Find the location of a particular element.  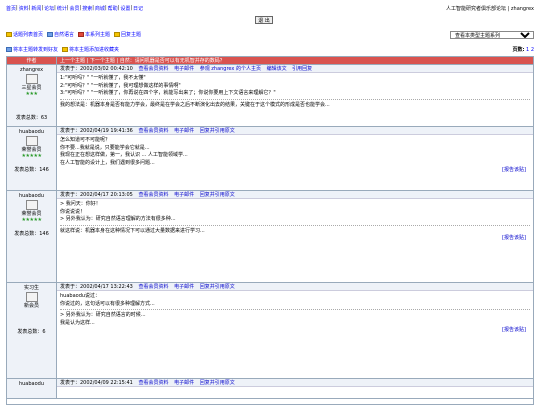

nav-row: 话题列表首页 自然语言 本系列主题 回复主题 查看本类型主题系列 is located at coordinates (270, 34).